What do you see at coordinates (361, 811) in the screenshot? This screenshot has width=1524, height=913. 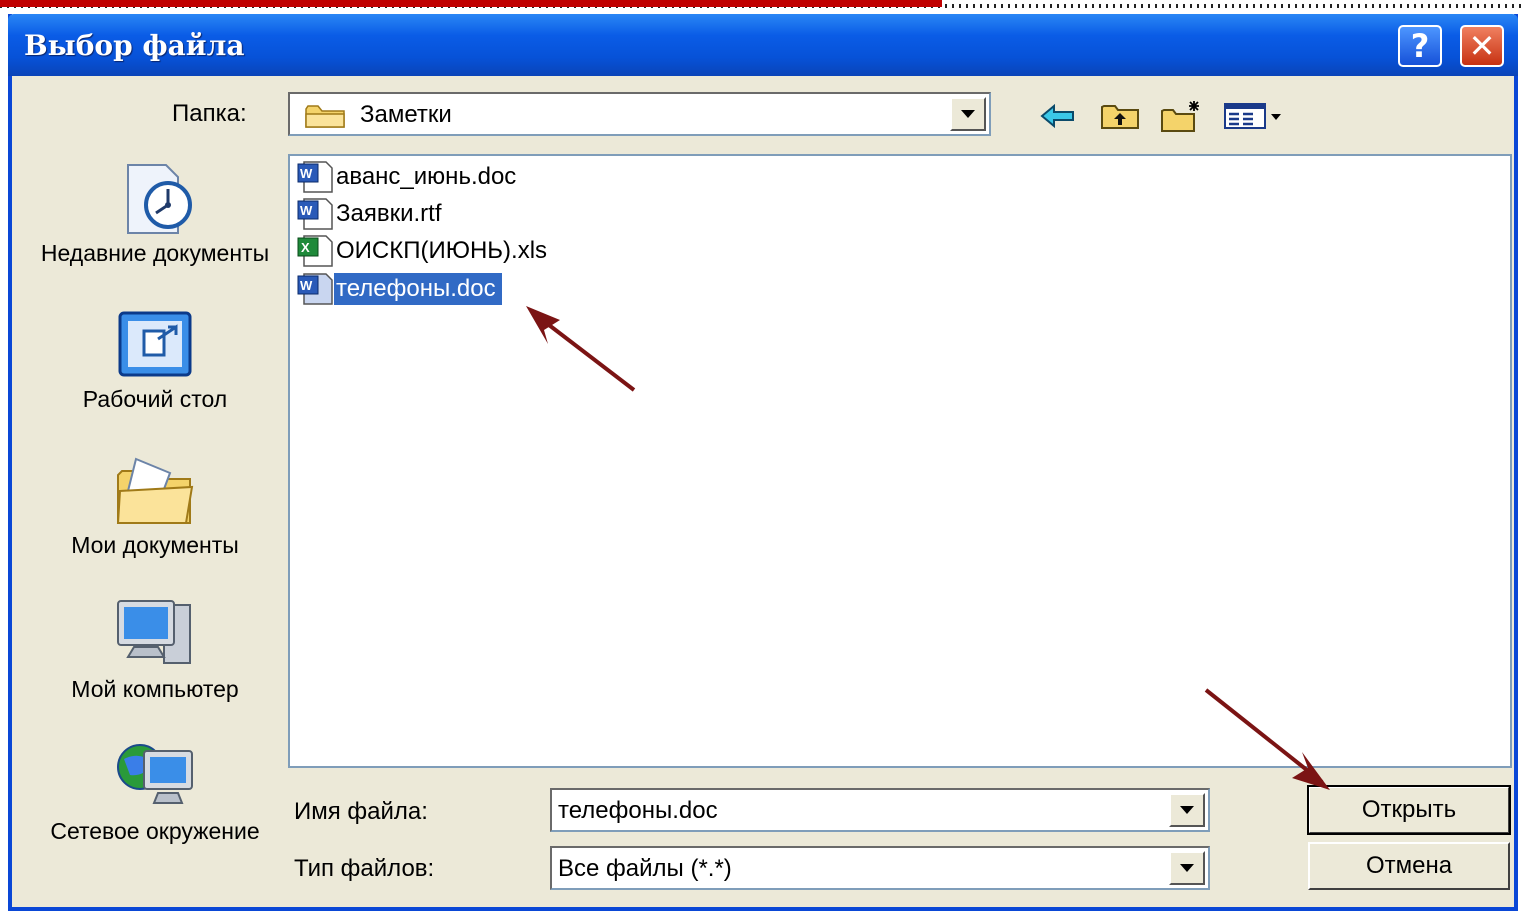 I see `filename-label: Имя файла:` at bounding box center [361, 811].